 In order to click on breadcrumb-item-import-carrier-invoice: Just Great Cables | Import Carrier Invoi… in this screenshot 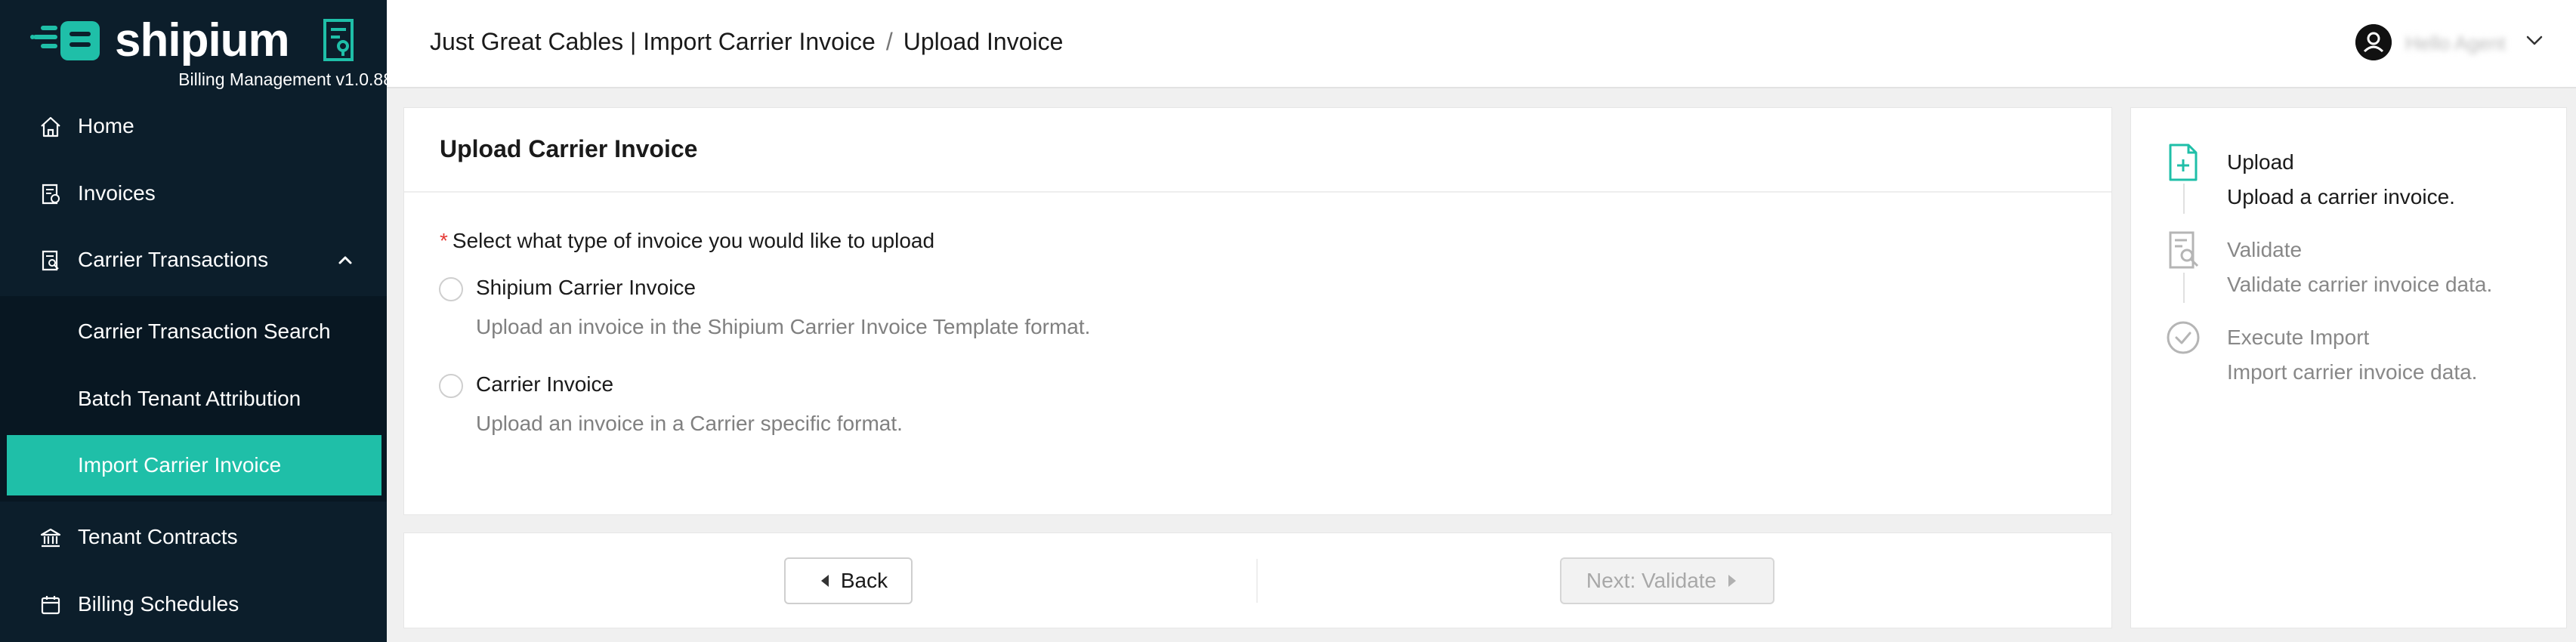, I will do `click(653, 41)`.